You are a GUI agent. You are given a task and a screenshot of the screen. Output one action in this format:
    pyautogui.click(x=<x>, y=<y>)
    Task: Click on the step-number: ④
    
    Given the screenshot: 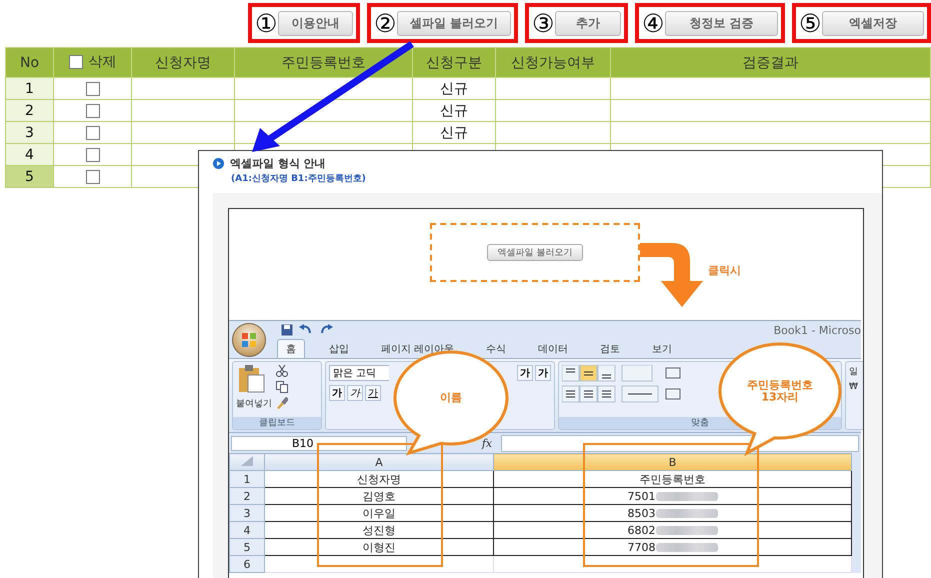 What is the action you would take?
    pyautogui.click(x=653, y=23)
    